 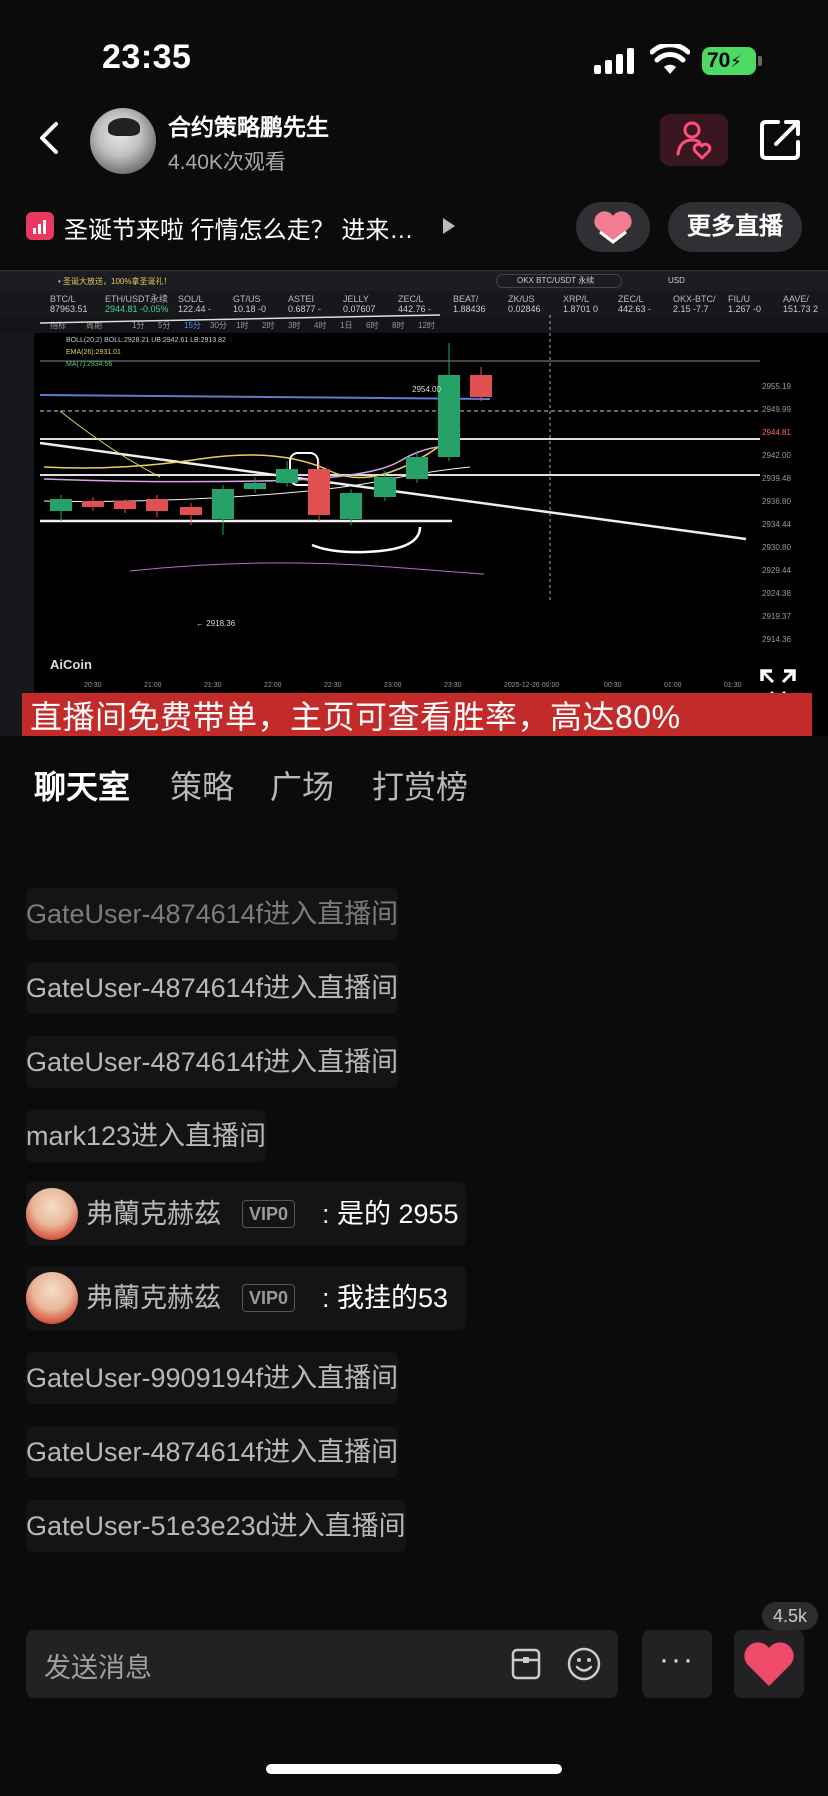 I want to click on price-axis-label: 2942.00, so click(x=776, y=455).